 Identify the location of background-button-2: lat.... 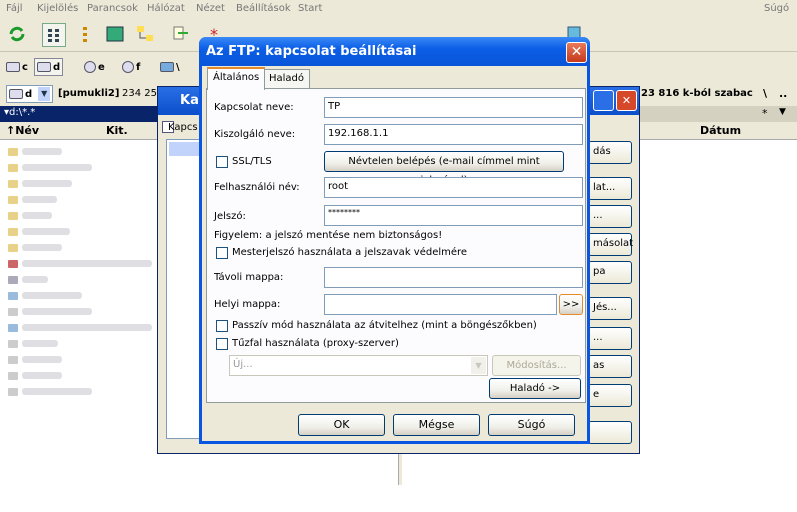
(610, 188).